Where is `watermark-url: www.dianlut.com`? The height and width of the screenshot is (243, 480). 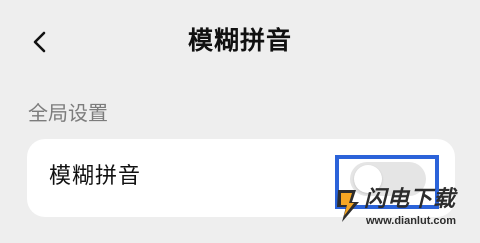
watermark-url: www.dianlut.com is located at coordinates (411, 221).